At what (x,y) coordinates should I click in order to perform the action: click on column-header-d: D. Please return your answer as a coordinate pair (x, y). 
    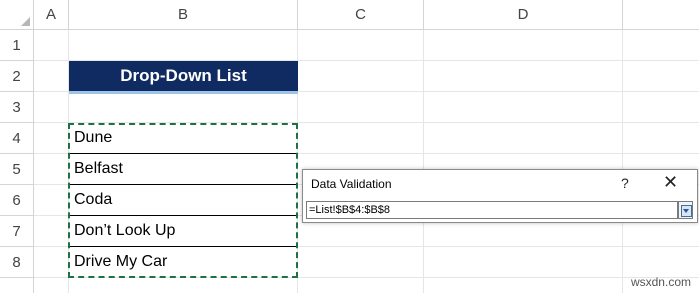
    Looking at the image, I should click on (523, 15).